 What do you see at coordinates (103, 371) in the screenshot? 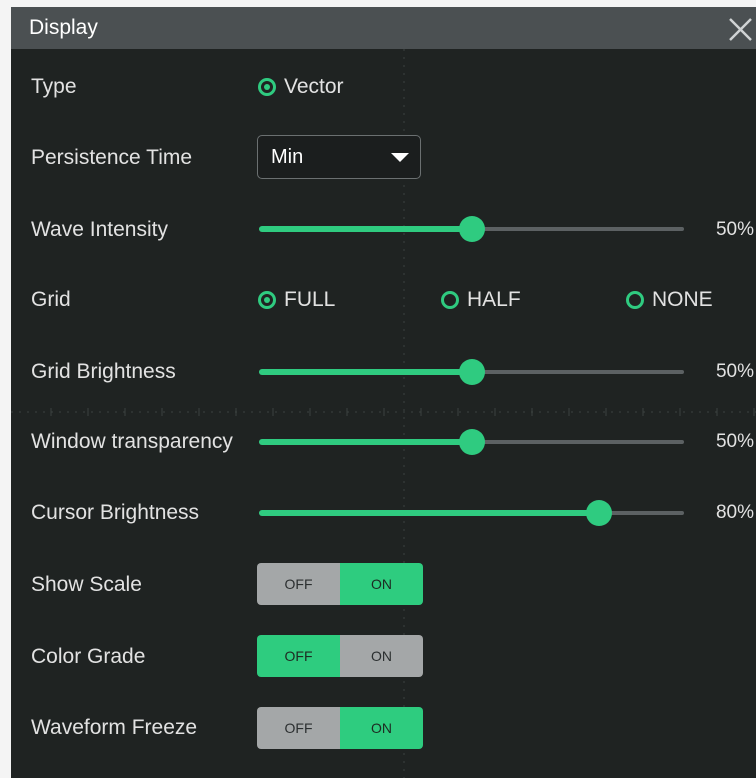
I see `grid-brightness-label: Grid Brightness` at bounding box center [103, 371].